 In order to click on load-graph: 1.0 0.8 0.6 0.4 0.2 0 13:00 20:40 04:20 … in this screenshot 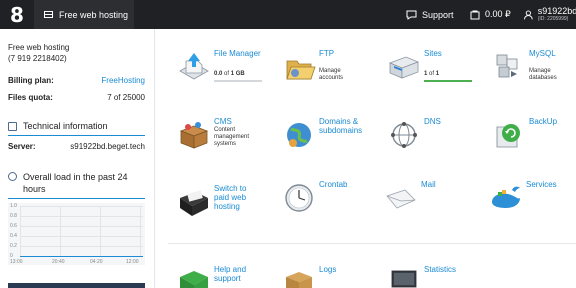, I will do `click(76, 234)`.